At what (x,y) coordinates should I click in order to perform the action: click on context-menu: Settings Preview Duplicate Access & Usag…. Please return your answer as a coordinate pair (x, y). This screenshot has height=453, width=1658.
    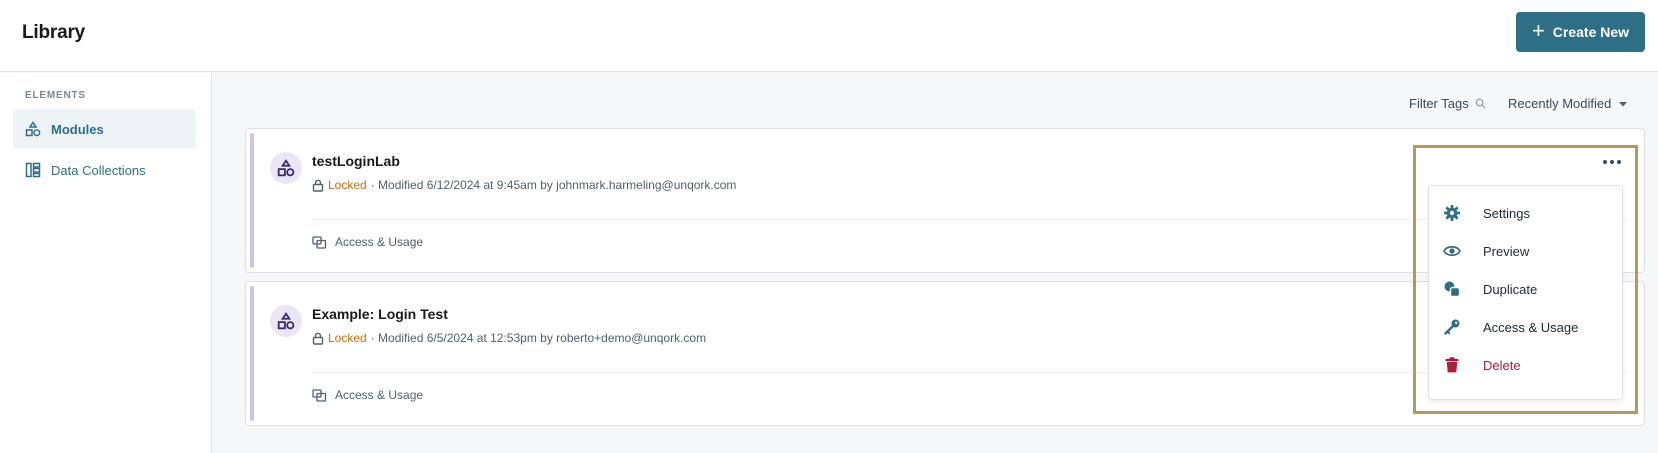
    Looking at the image, I should click on (1525, 292).